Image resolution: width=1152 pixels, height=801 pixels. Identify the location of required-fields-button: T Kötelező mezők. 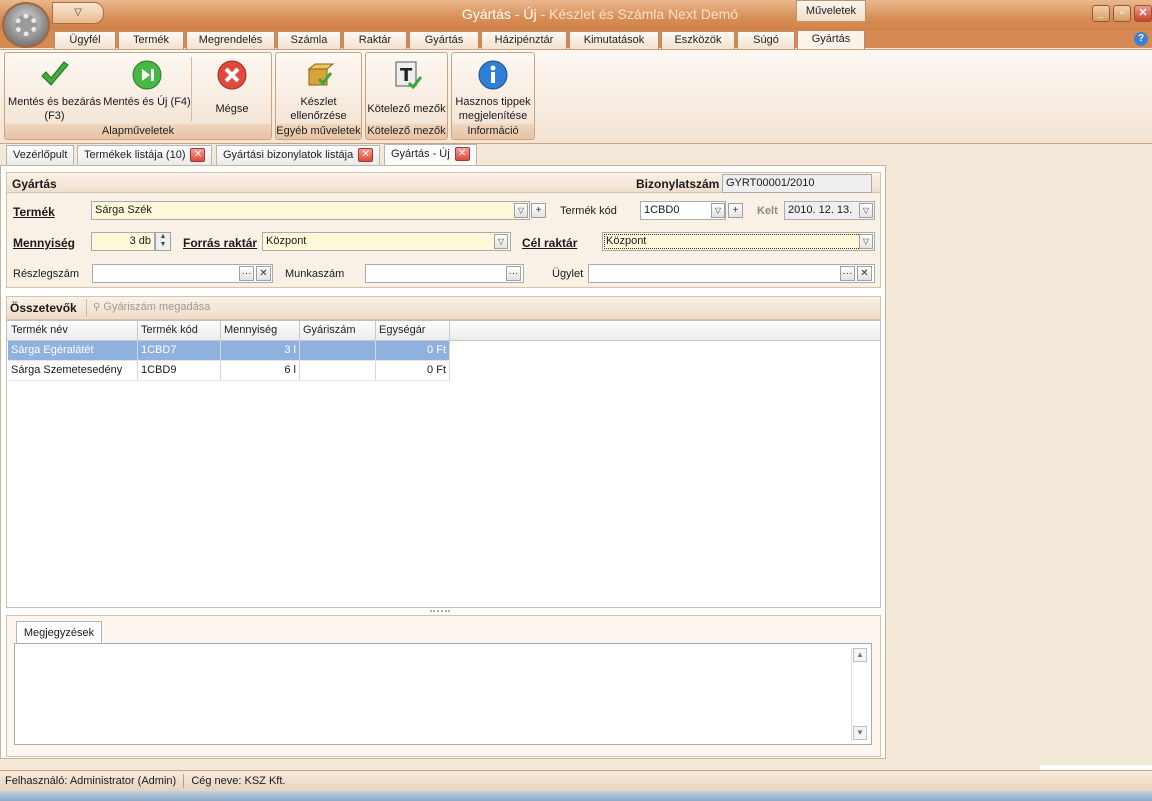
(406, 90).